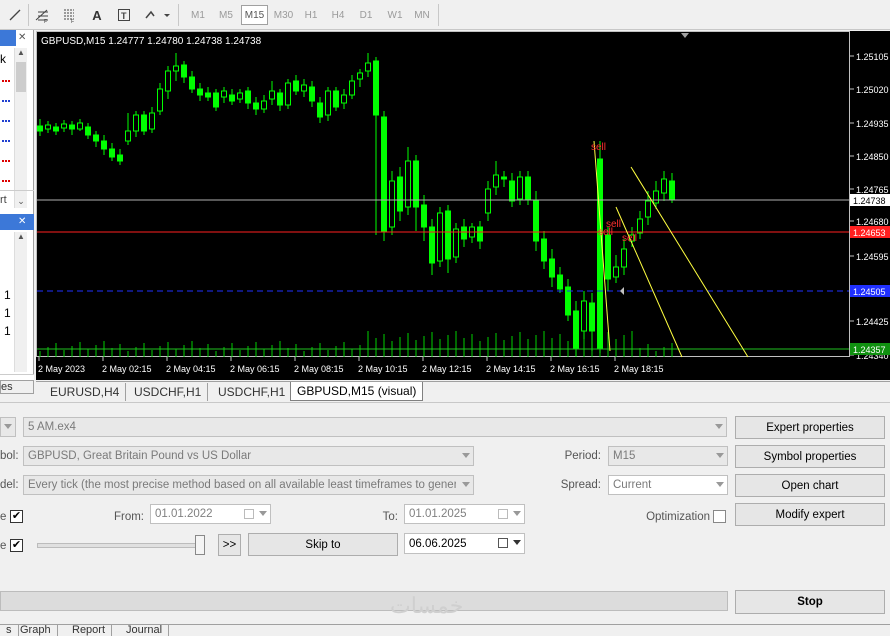 This screenshot has height=636, width=890. Describe the element at coordinates (366, 15) in the screenshot. I see `timeframe-d1: D1` at that location.